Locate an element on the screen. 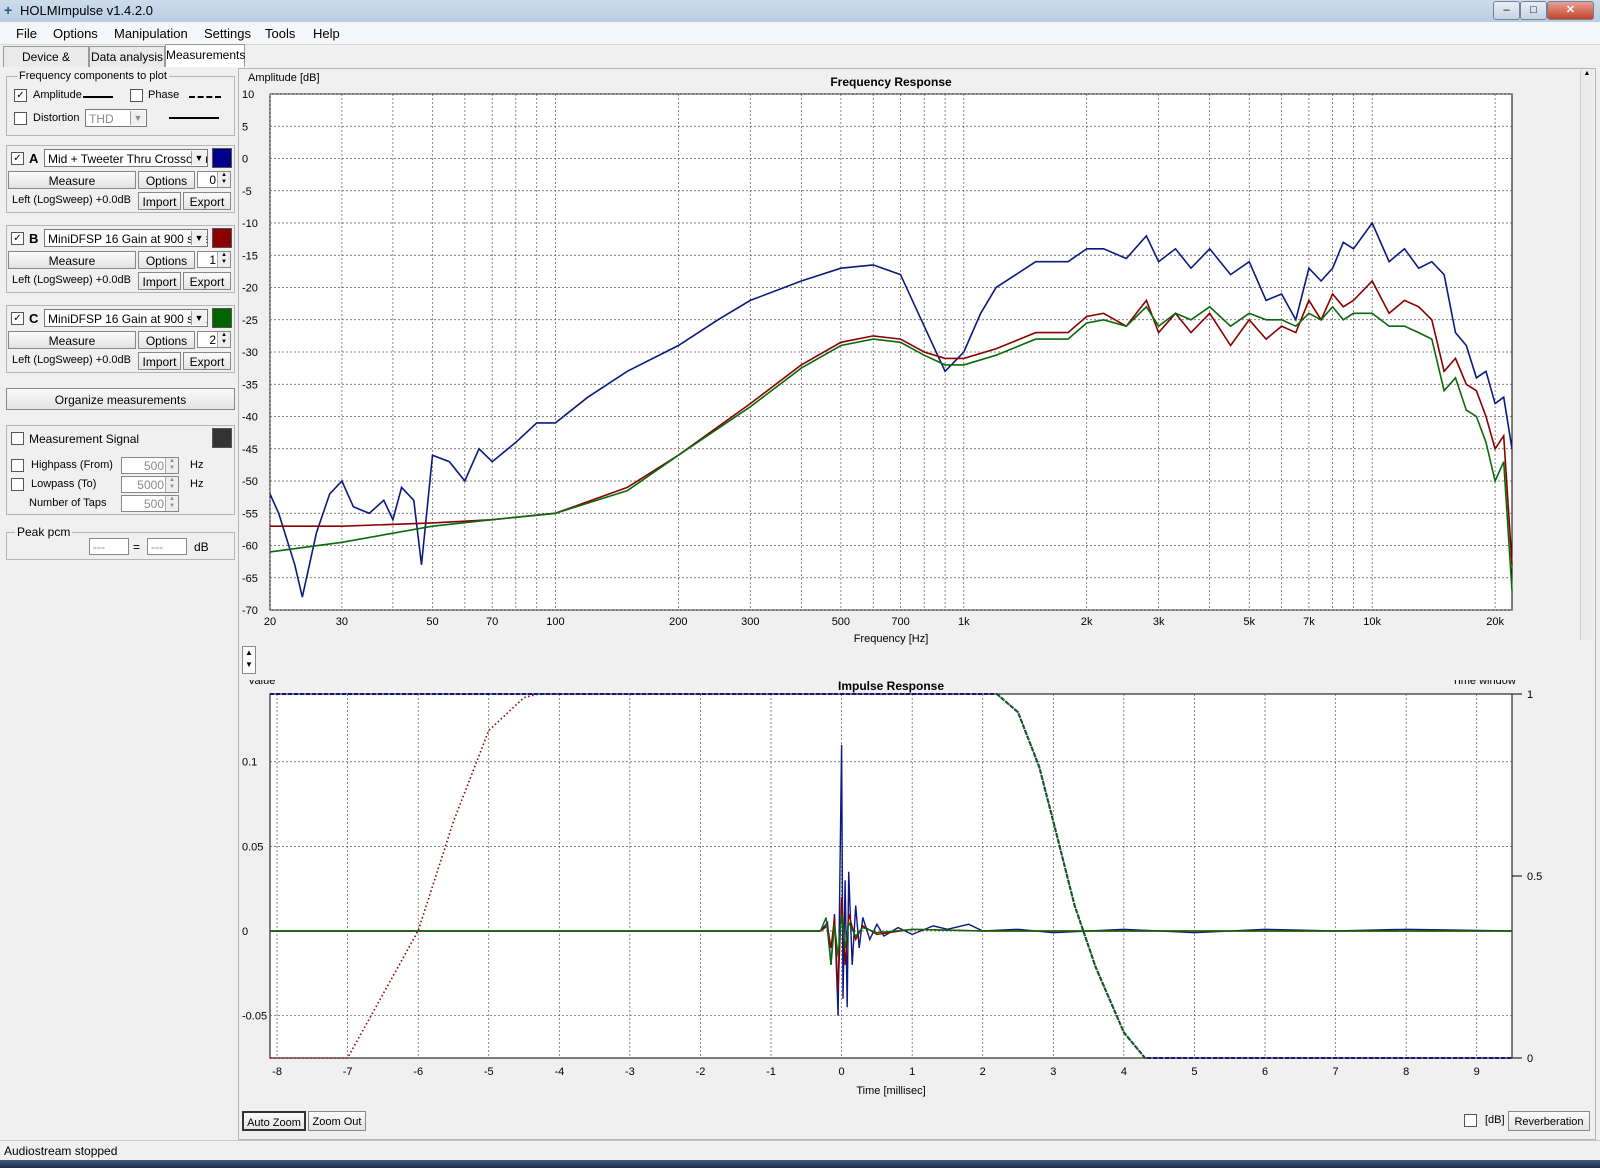 This screenshot has height=1168, width=1600. fr-x-tick-label: 200 is located at coordinates (678, 622).